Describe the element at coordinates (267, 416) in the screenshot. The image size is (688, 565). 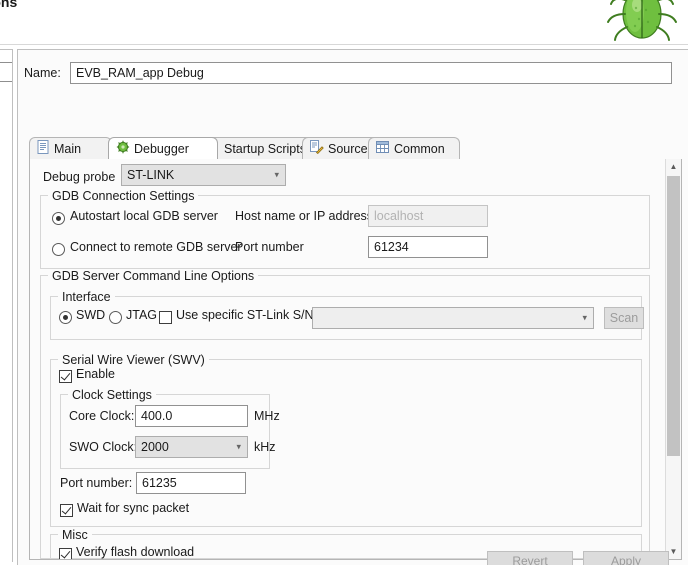
I see `core-clock-unit: MHz` at that location.